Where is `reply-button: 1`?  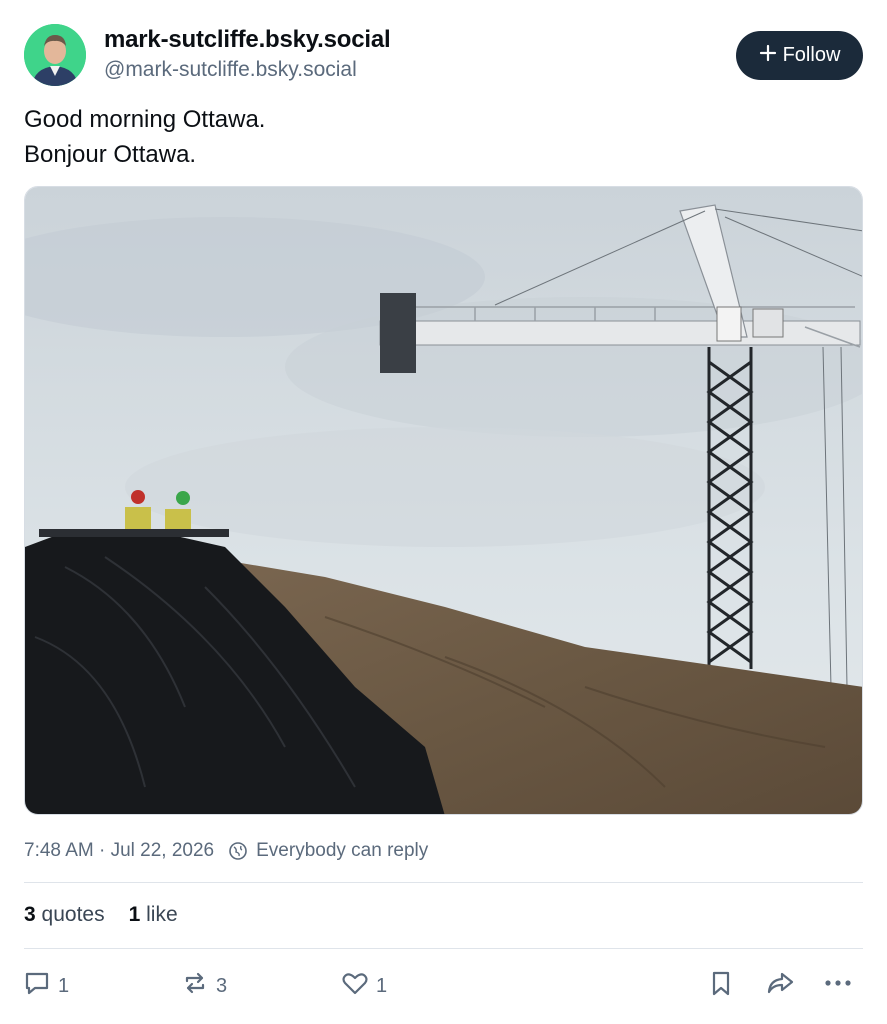
reply-button: 1 is located at coordinates (45, 986).